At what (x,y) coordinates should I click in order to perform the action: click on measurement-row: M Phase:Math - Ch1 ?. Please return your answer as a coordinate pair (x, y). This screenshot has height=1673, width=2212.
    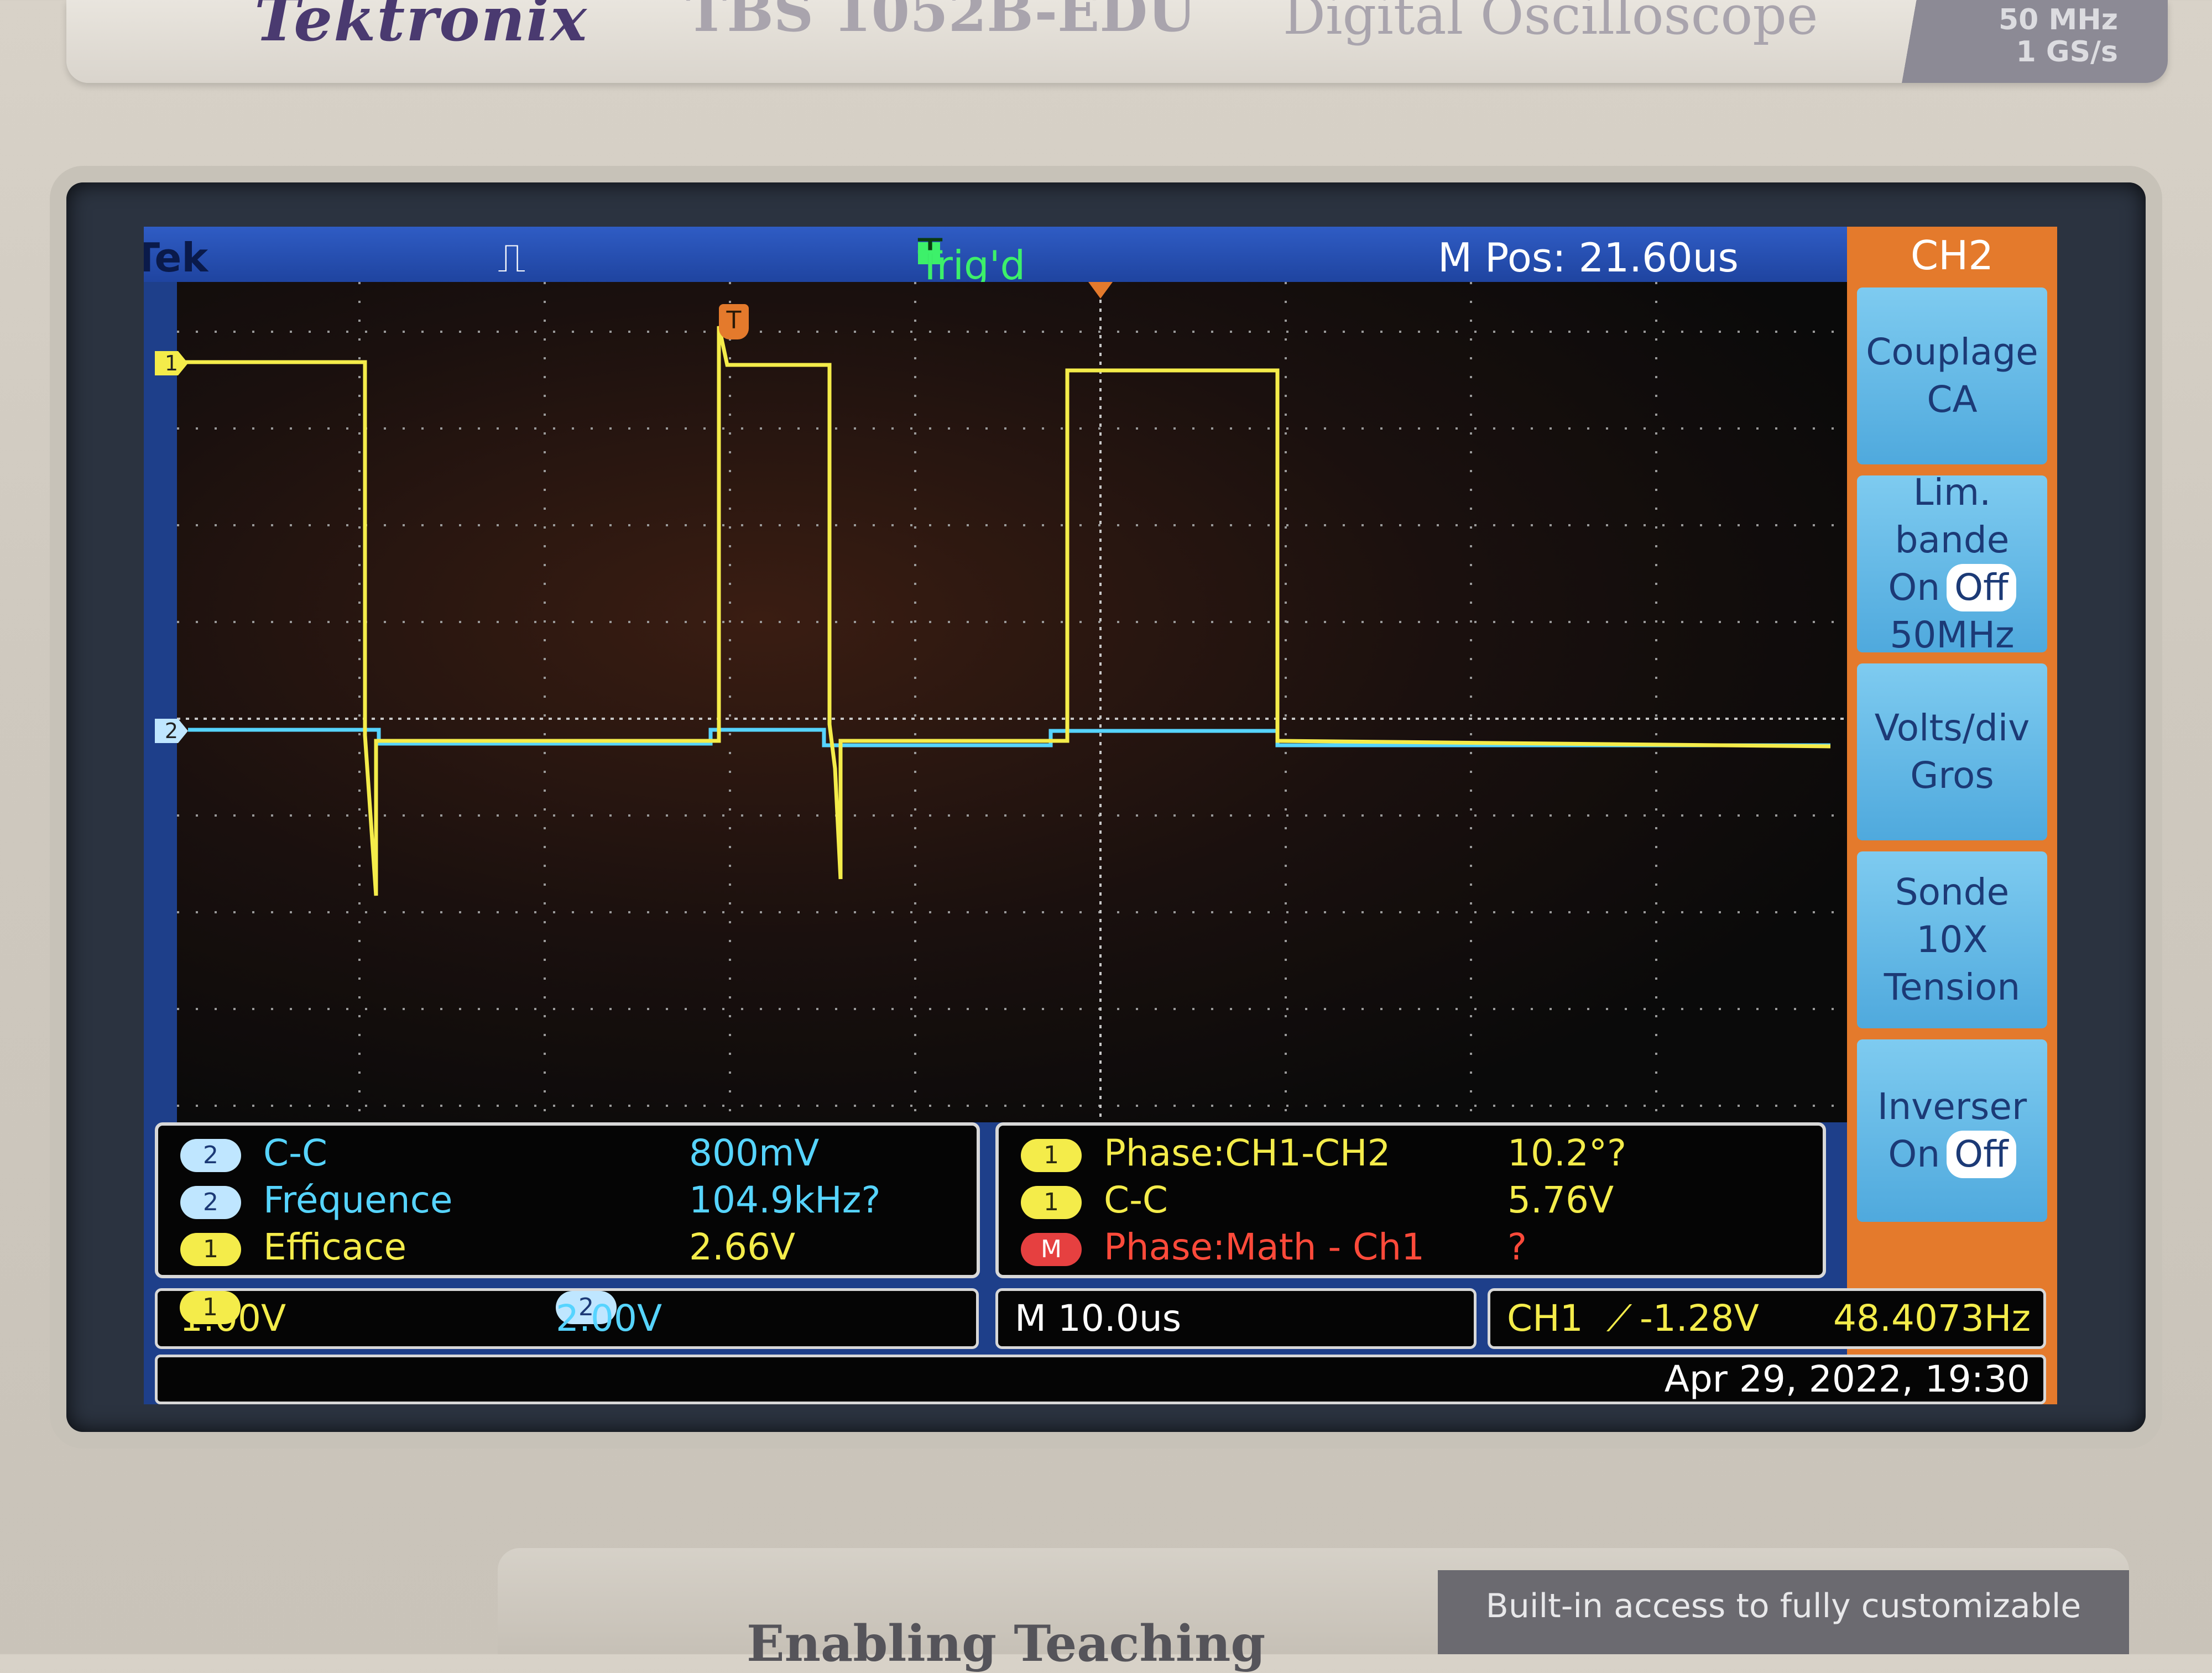
    Looking at the image, I should click on (1274, 1247).